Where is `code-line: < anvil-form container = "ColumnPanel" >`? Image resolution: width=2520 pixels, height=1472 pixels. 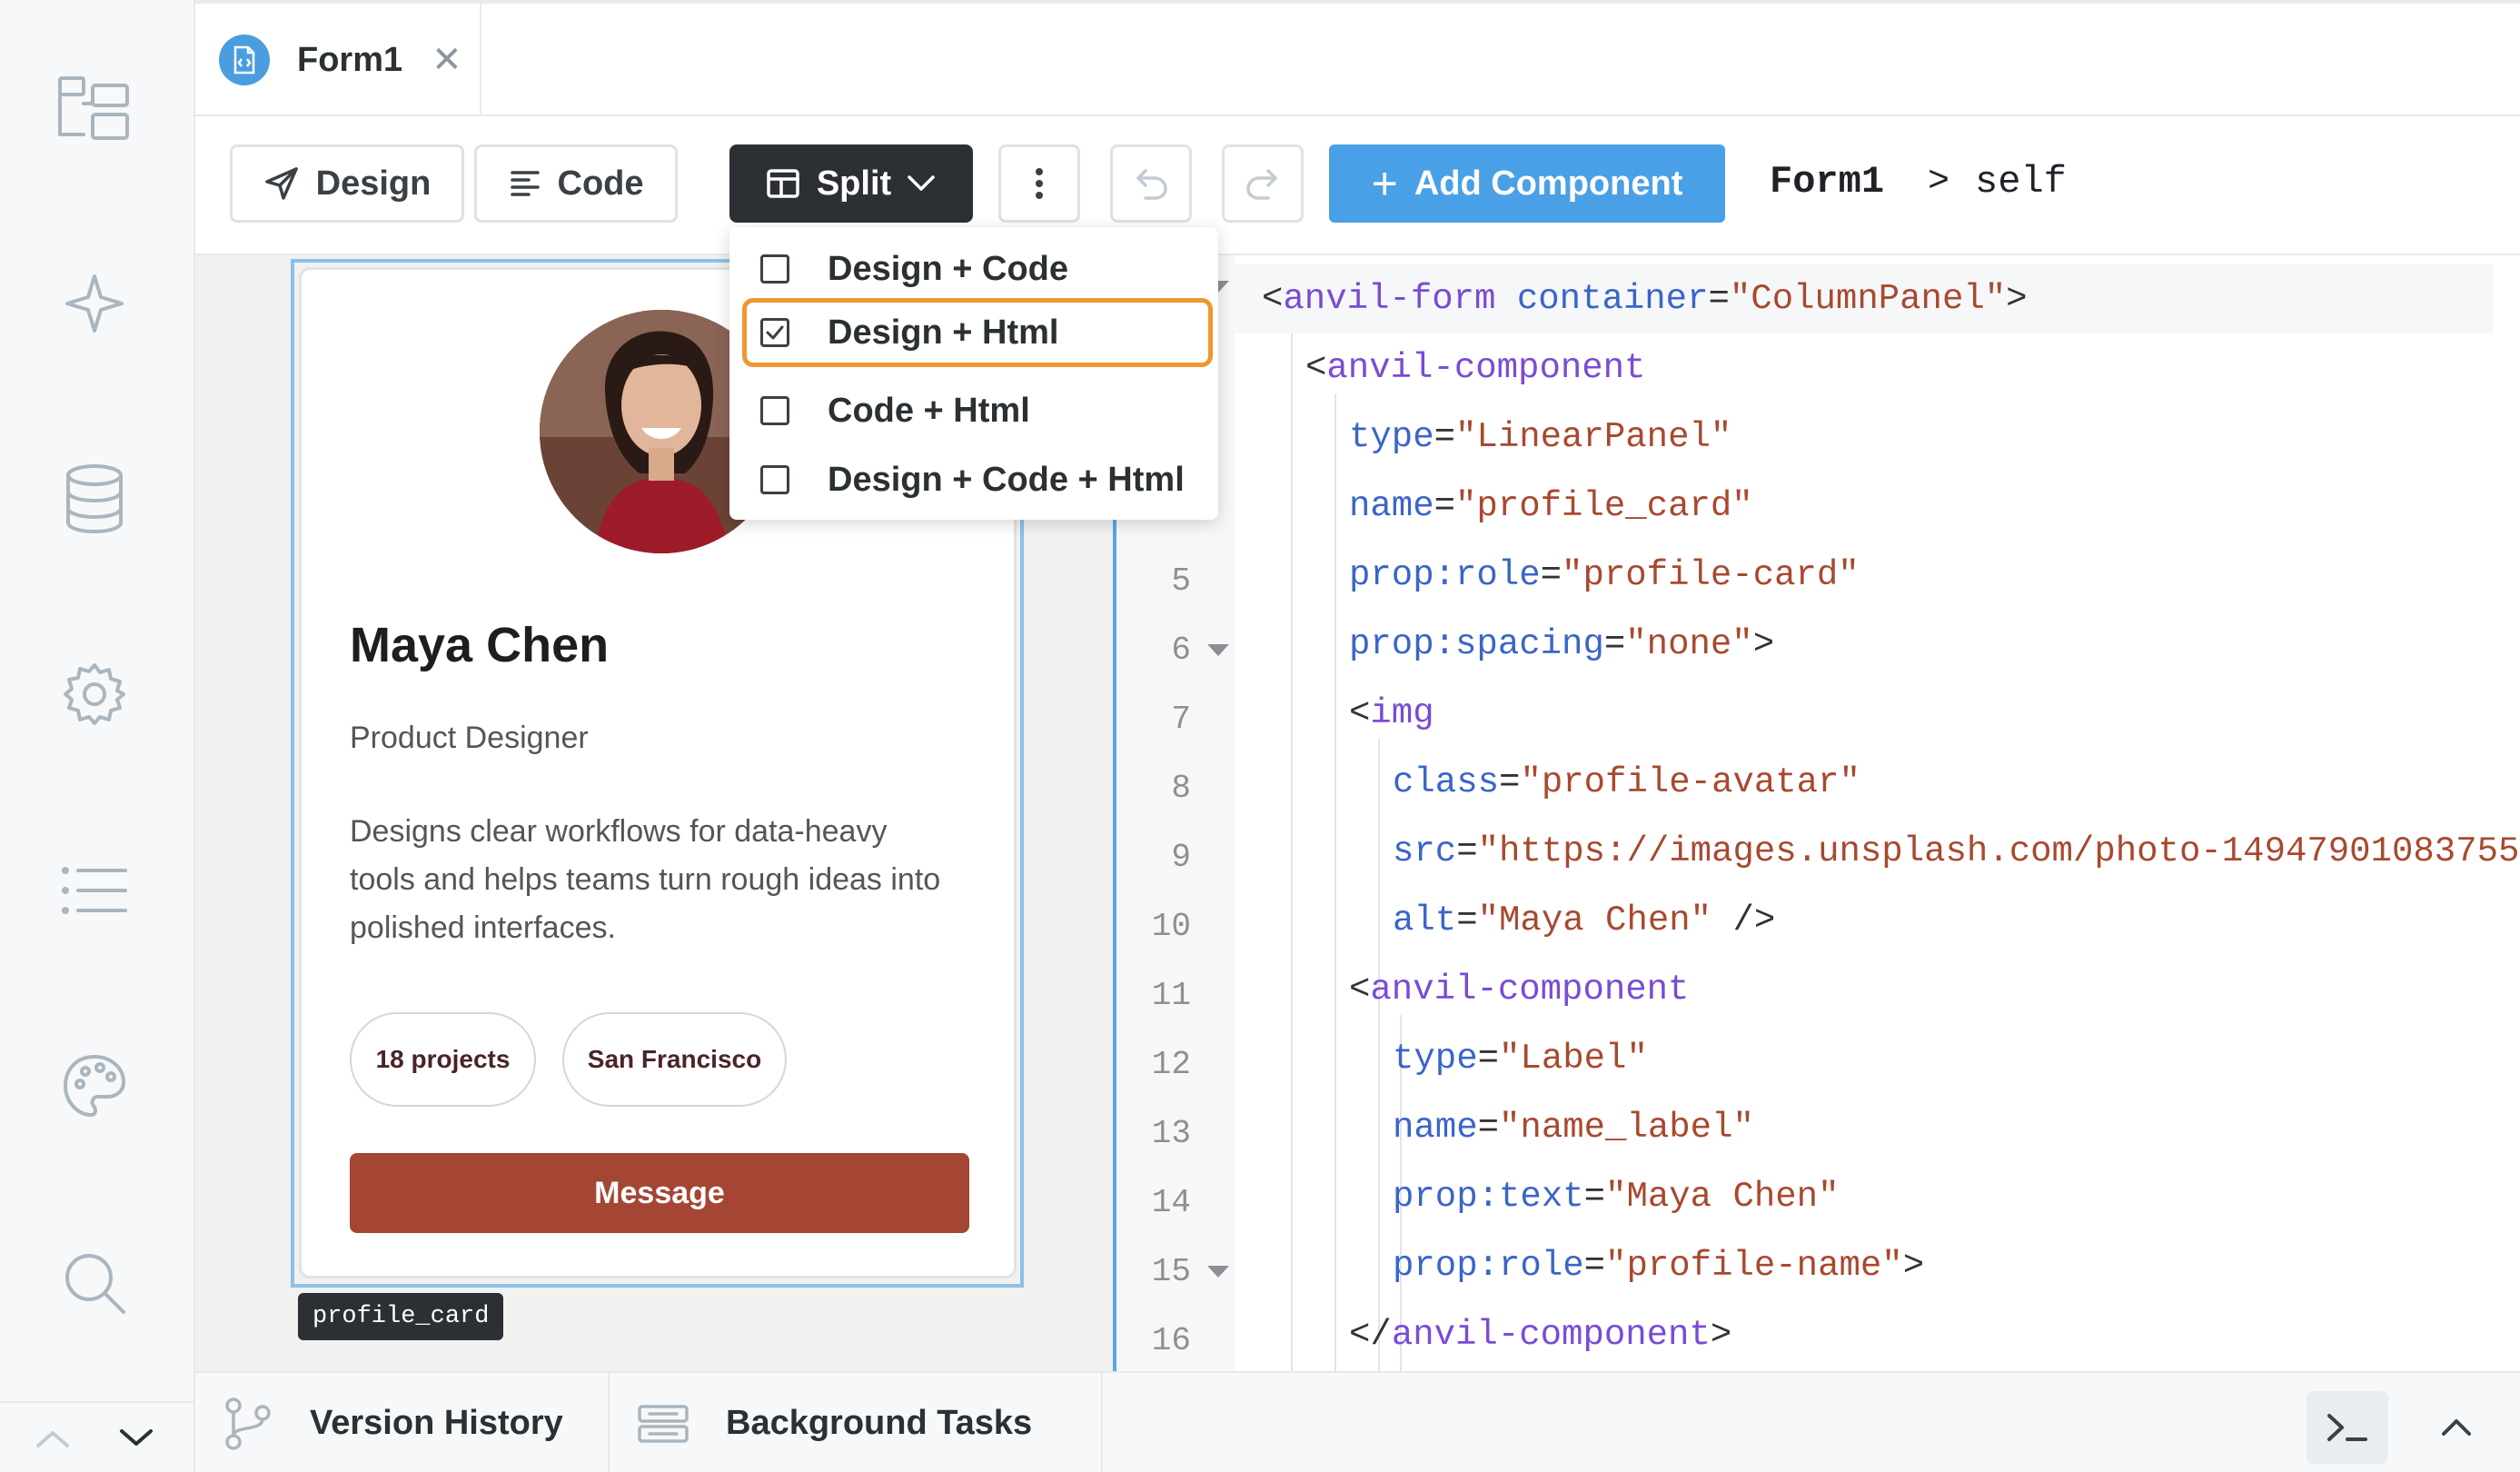
code-line: < anvil-form container = "ColumnPanel" > is located at coordinates (1864, 298).